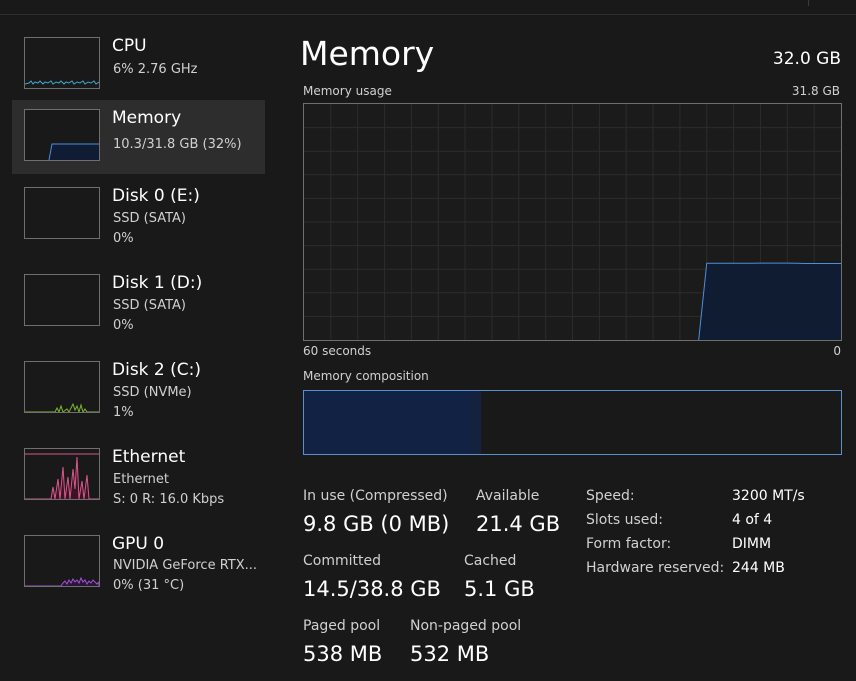  What do you see at coordinates (169, 499) in the screenshot?
I see `sidebar-item-value: S: 0 R: 16.0 Kbps` at bounding box center [169, 499].